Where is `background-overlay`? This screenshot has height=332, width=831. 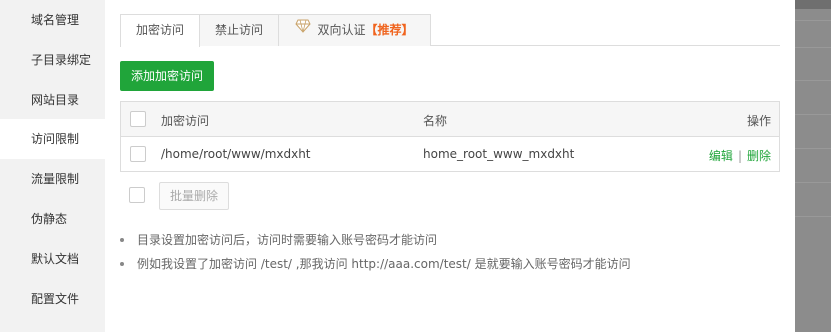
background-overlay is located at coordinates (813, 166).